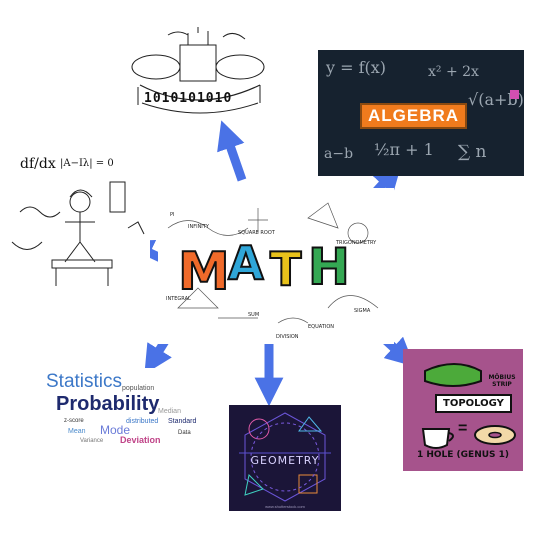  Describe the element at coordinates (140, 440) in the screenshot. I see `wordcloud-word: Deviation` at that location.